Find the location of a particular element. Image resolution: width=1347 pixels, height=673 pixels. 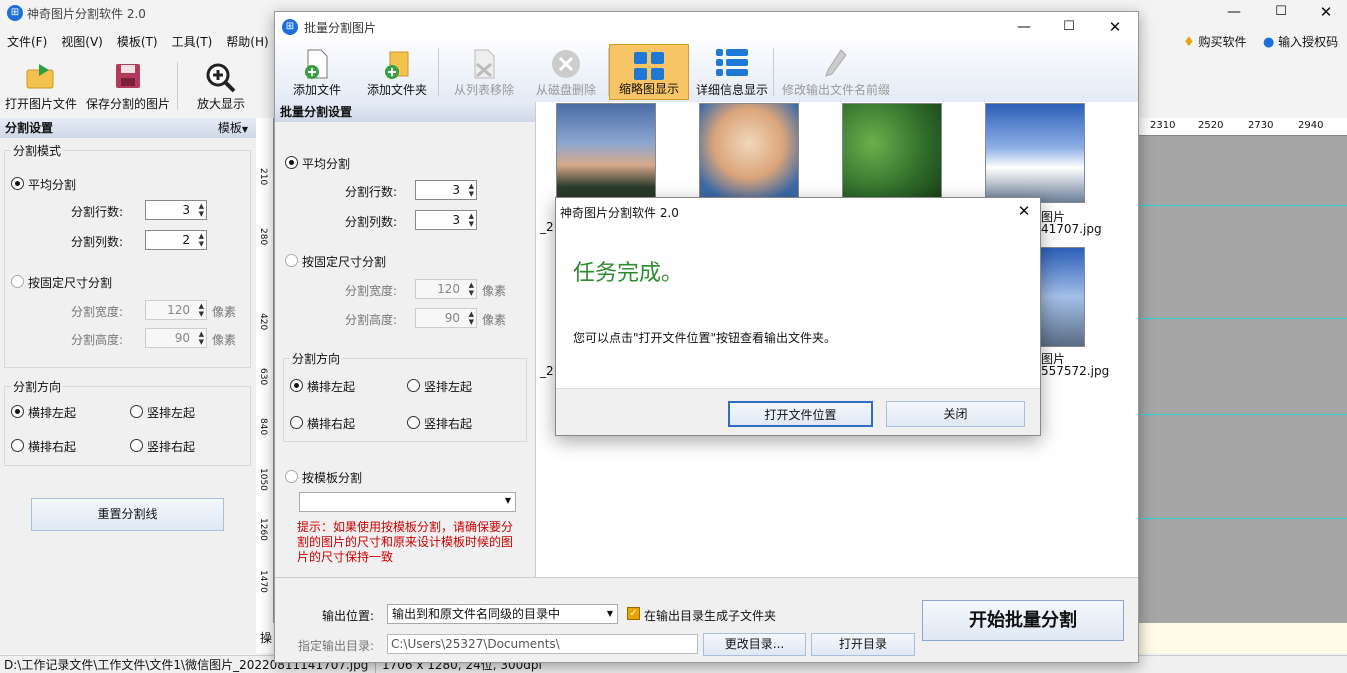

batch-rows-value: 3 is located at coordinates (456, 190).